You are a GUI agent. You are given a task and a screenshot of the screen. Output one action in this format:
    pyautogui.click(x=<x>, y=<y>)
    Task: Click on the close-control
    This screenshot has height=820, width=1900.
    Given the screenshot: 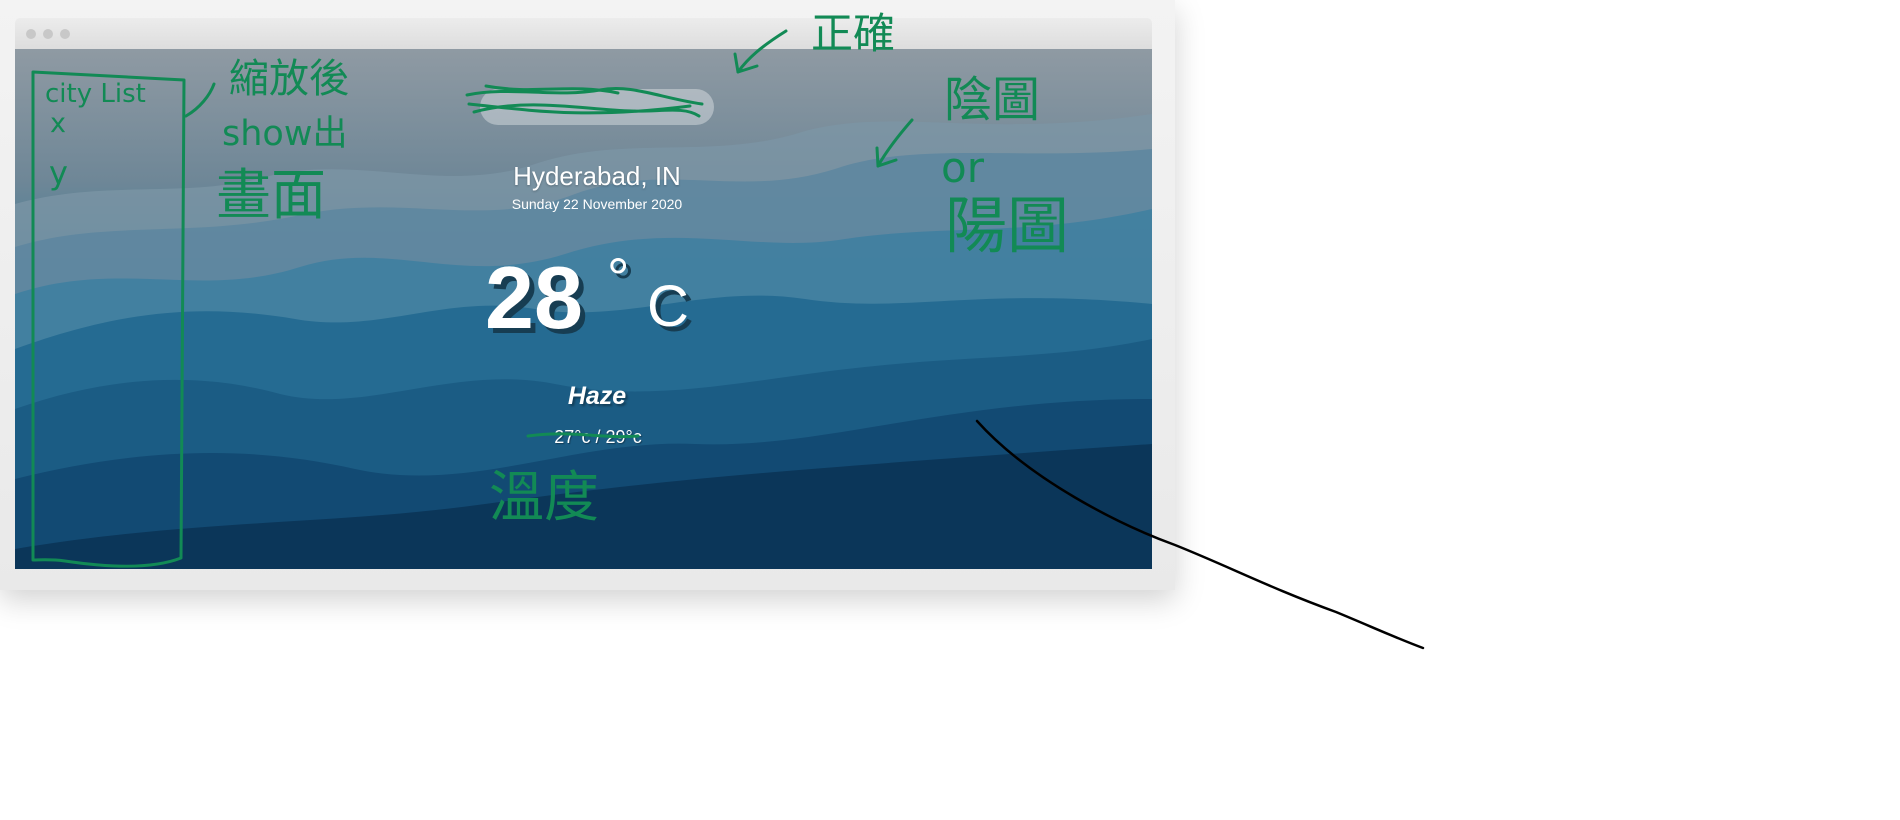 What is the action you would take?
    pyautogui.click(x=31, y=34)
    